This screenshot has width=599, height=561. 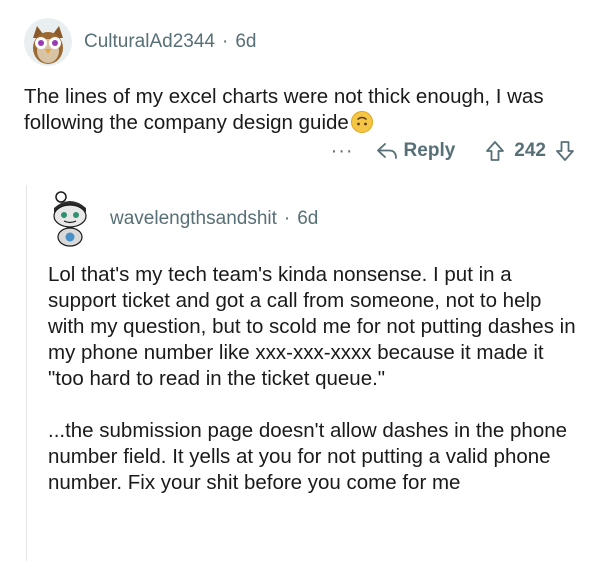 What do you see at coordinates (386, 151) in the screenshot?
I see `reply-arrow-icon` at bounding box center [386, 151].